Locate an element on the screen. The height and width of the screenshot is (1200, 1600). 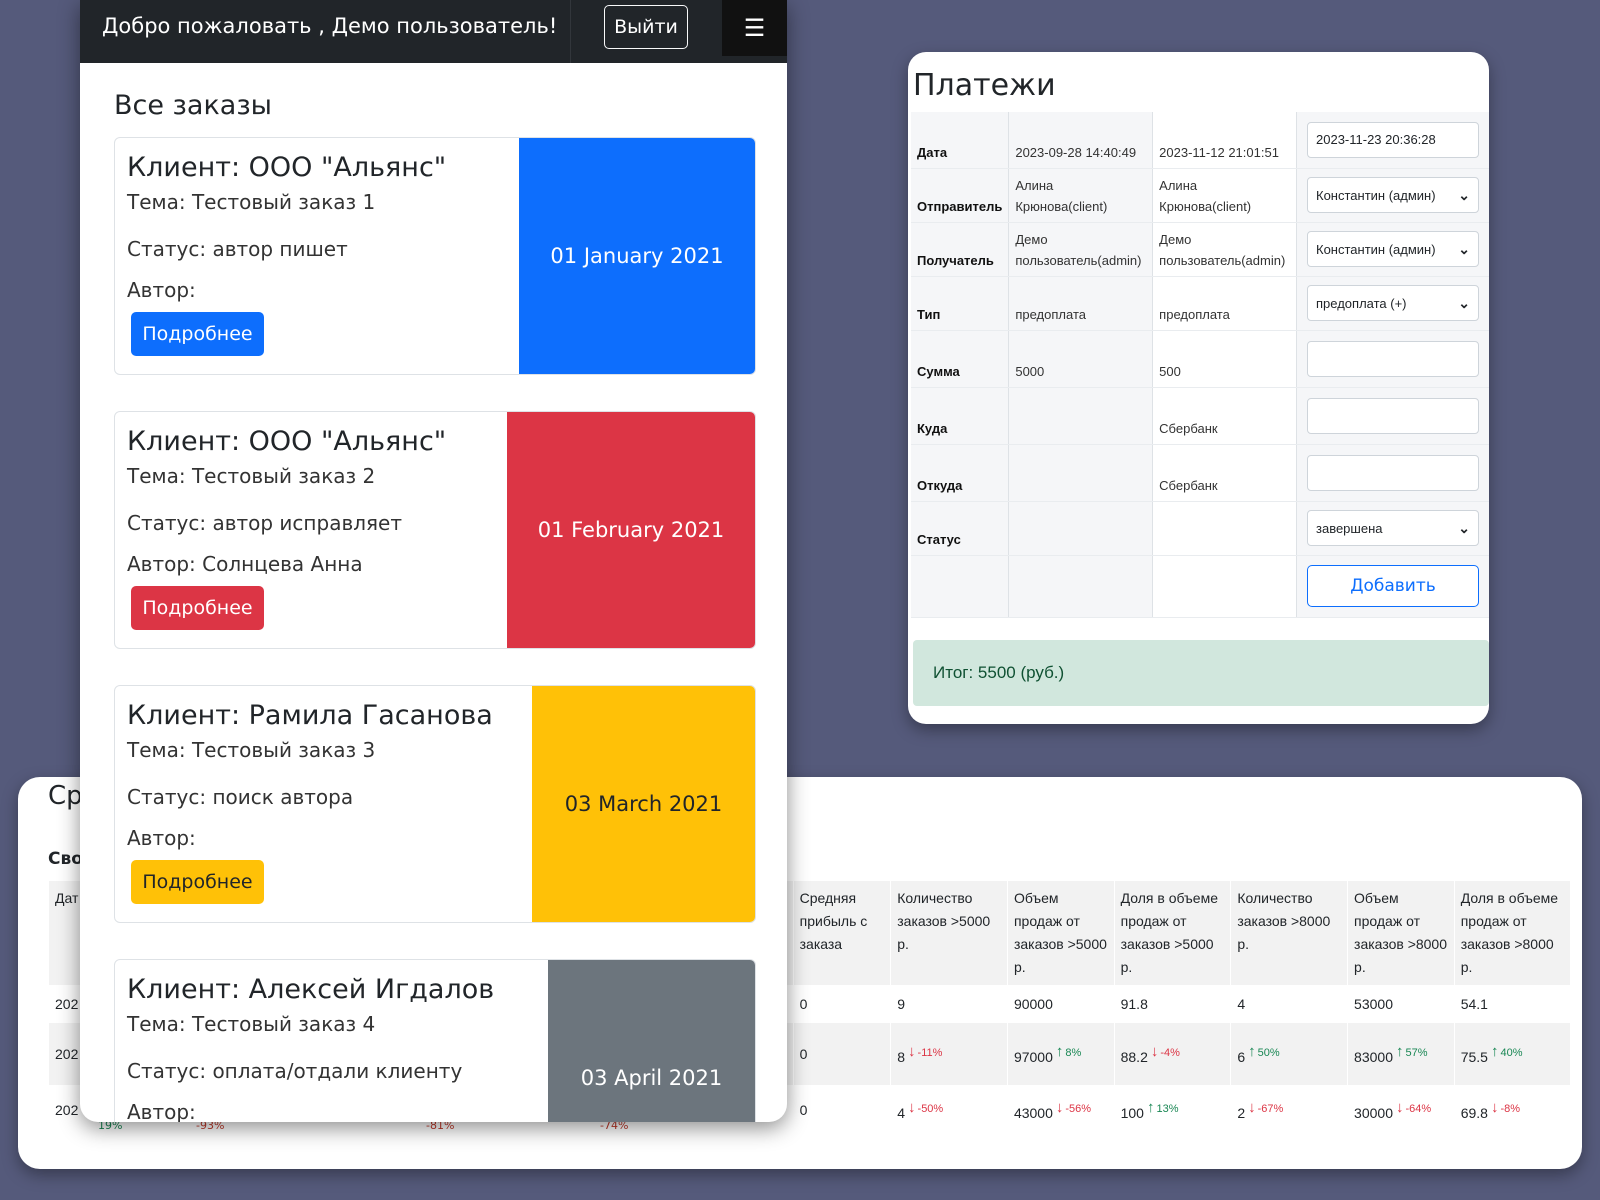
row-label: Сумма is located at coordinates (960, 359).